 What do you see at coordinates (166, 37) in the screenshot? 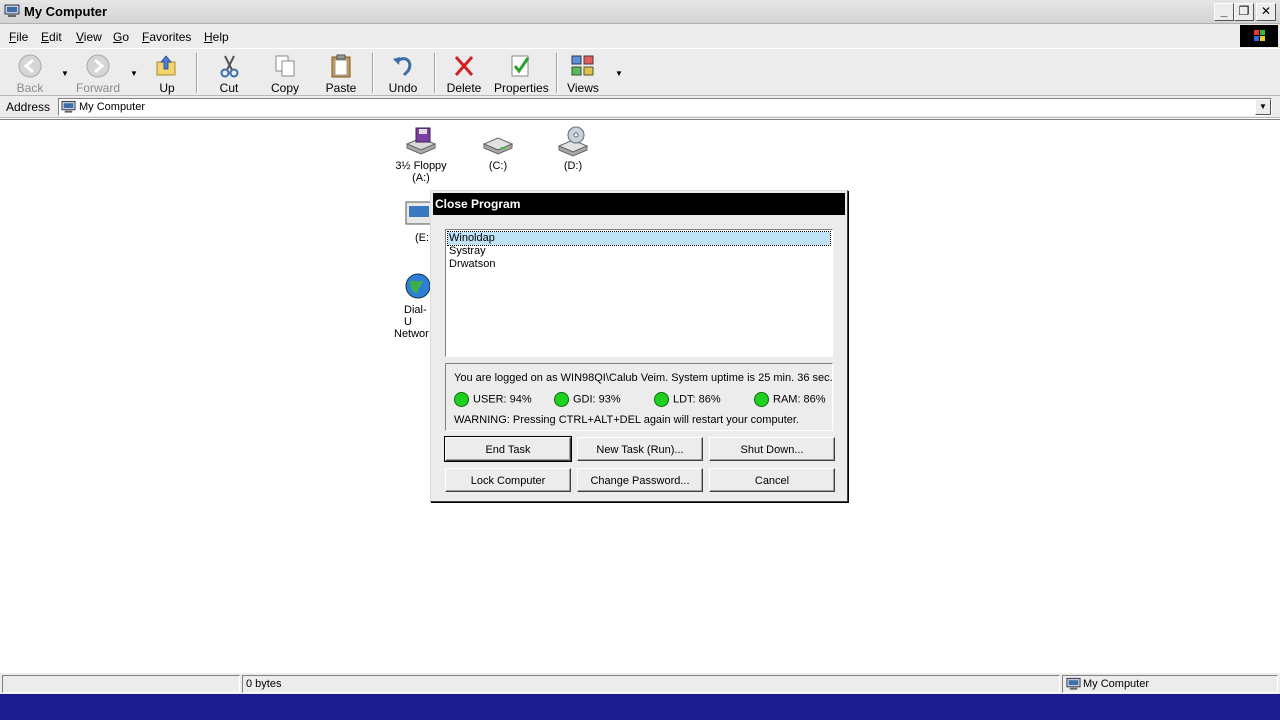
I see `menu-favorites: Favorites` at bounding box center [166, 37].